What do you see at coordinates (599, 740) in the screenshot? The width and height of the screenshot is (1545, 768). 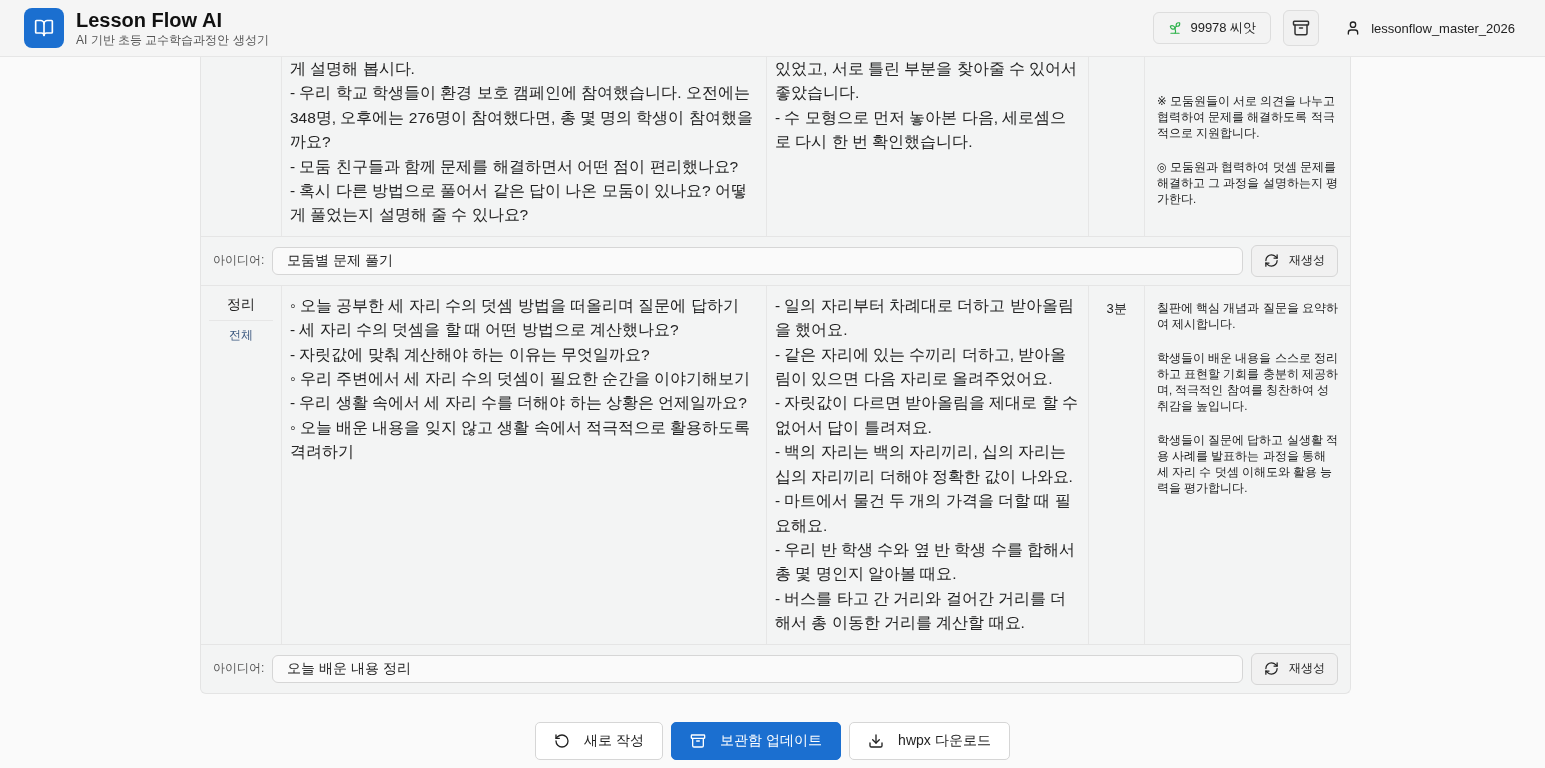 I see `new-draft-button: 새로 작성` at bounding box center [599, 740].